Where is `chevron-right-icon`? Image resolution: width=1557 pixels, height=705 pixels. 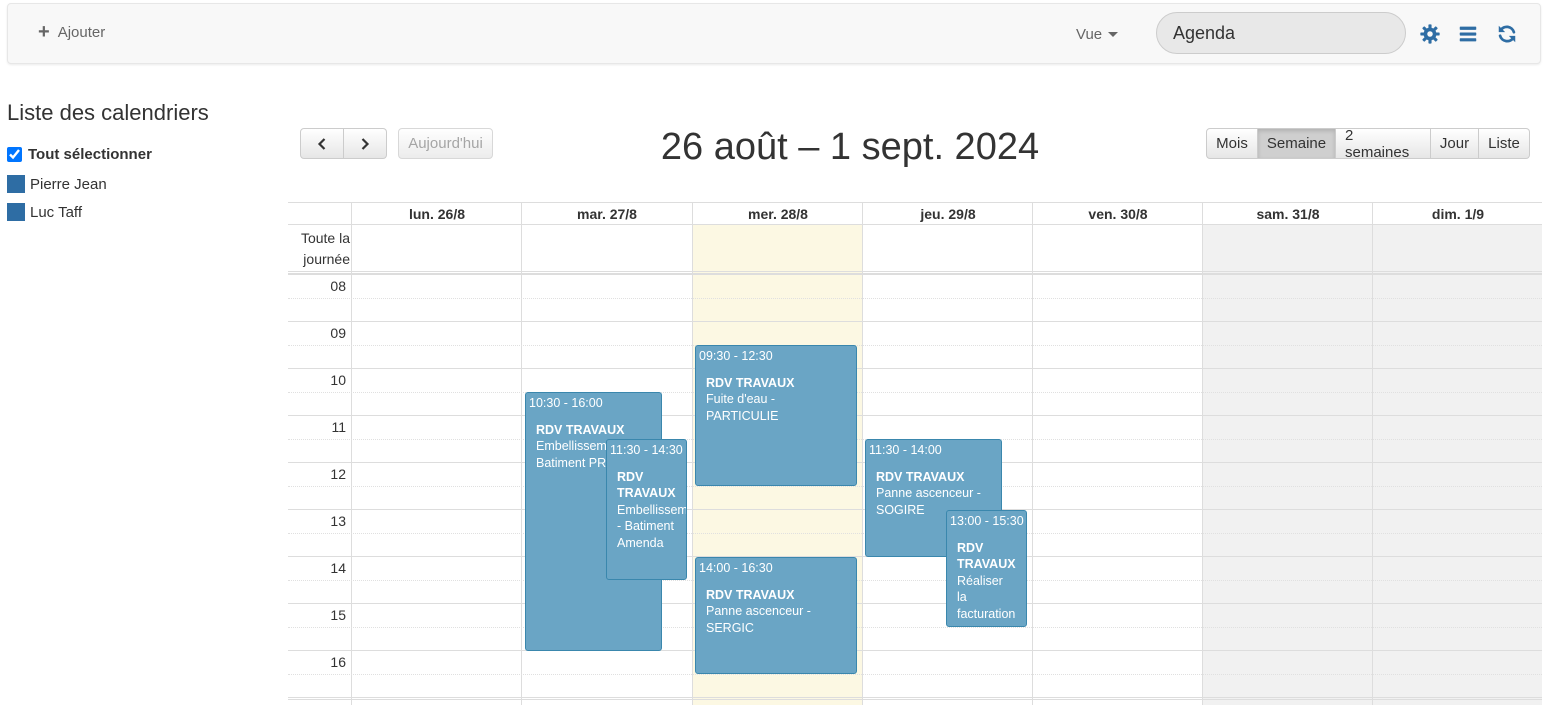 chevron-right-icon is located at coordinates (365, 143).